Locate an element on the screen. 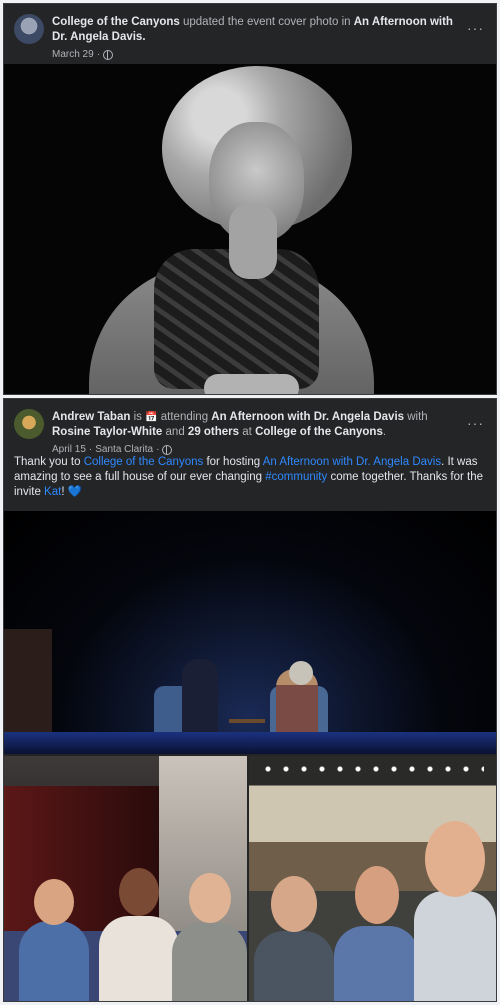 The height and width of the screenshot is (1005, 500). event-text-link: An Afternoon with Dr. Angela Davis is located at coordinates (352, 462).